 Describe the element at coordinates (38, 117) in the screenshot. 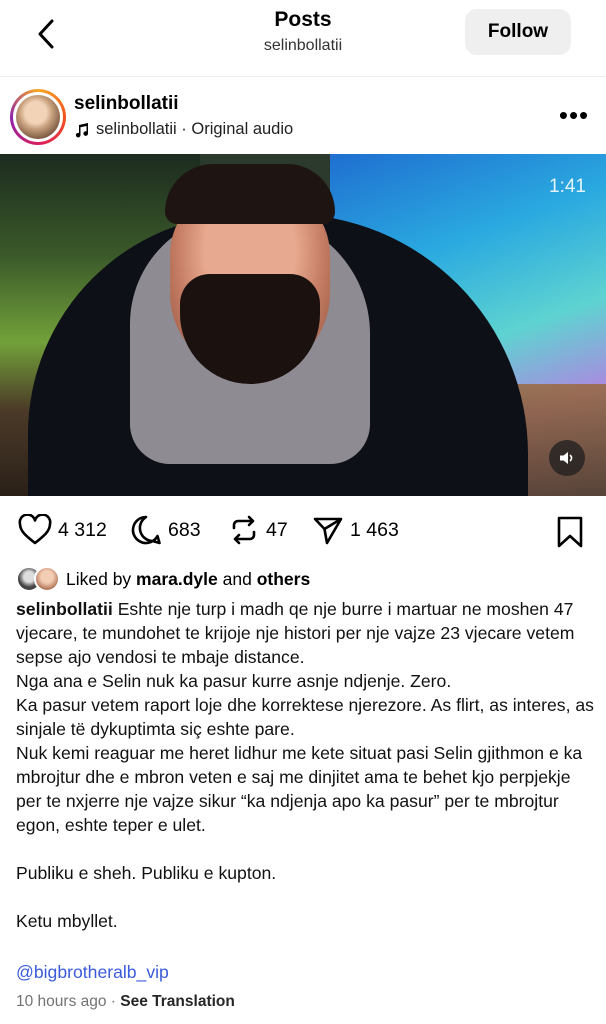

I see `avatar` at that location.